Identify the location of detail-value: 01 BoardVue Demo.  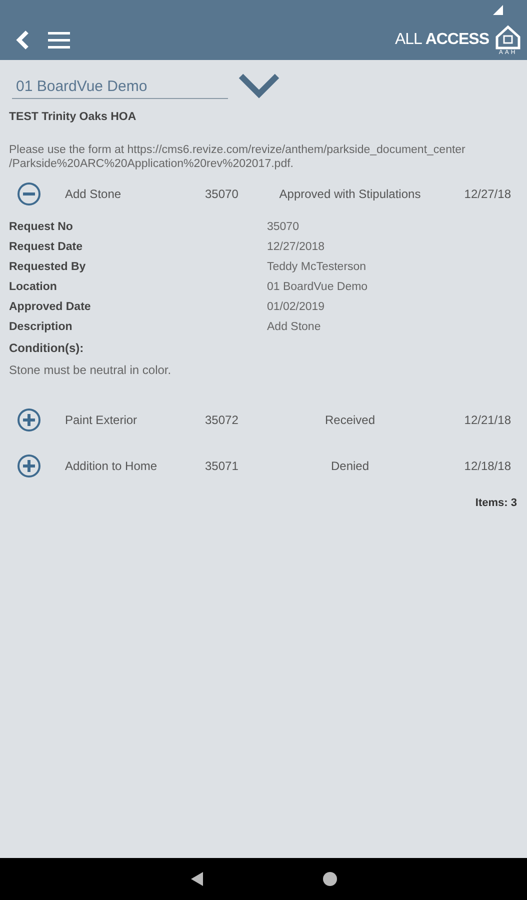
(318, 287).